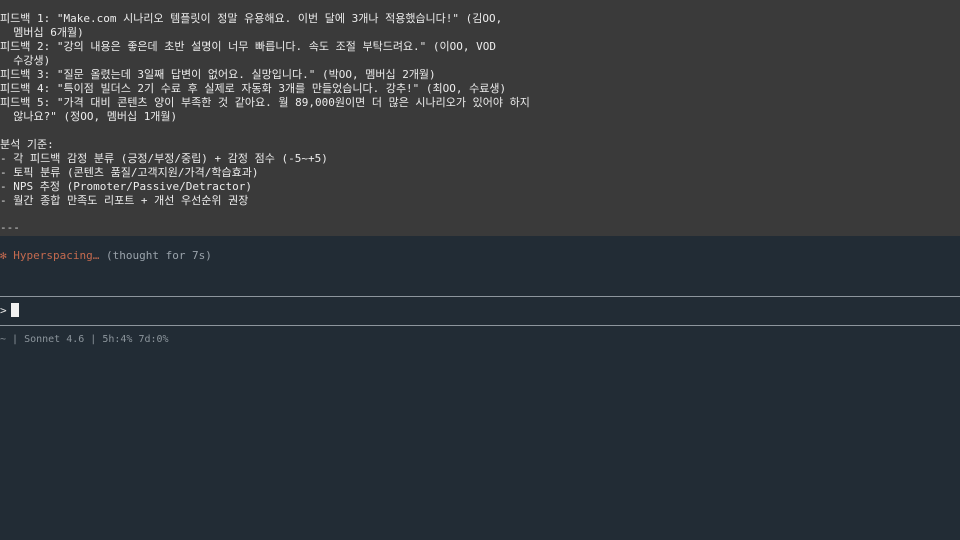 This screenshot has height=540, width=960. What do you see at coordinates (25, 60) in the screenshot?
I see `transcript-line: 수강생)` at bounding box center [25, 60].